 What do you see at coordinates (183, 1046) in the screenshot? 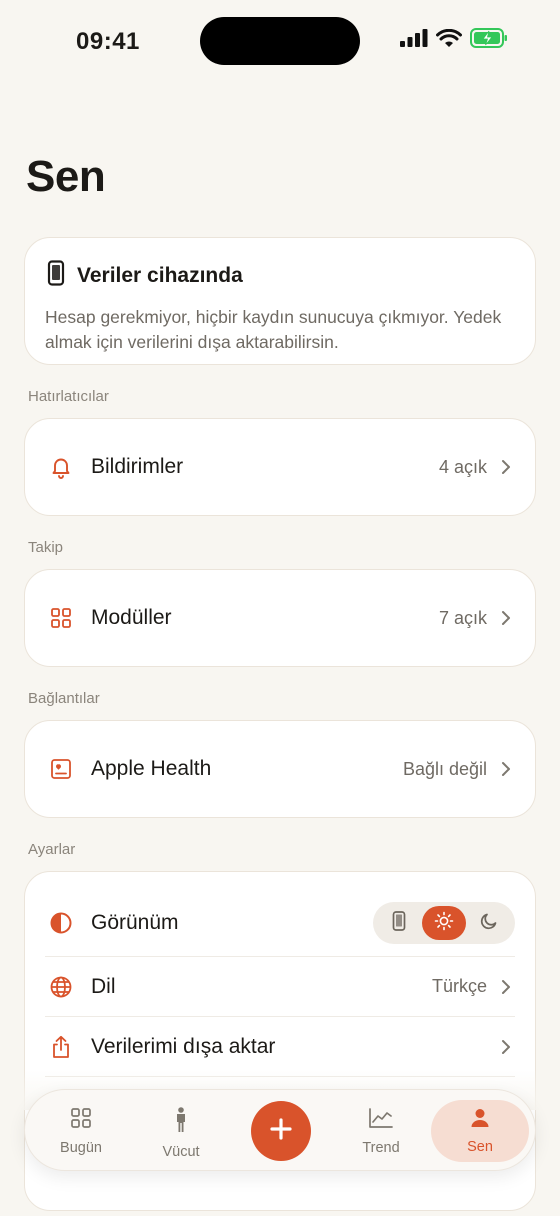
I see `export-label: Verilerimi dışa aktar` at bounding box center [183, 1046].